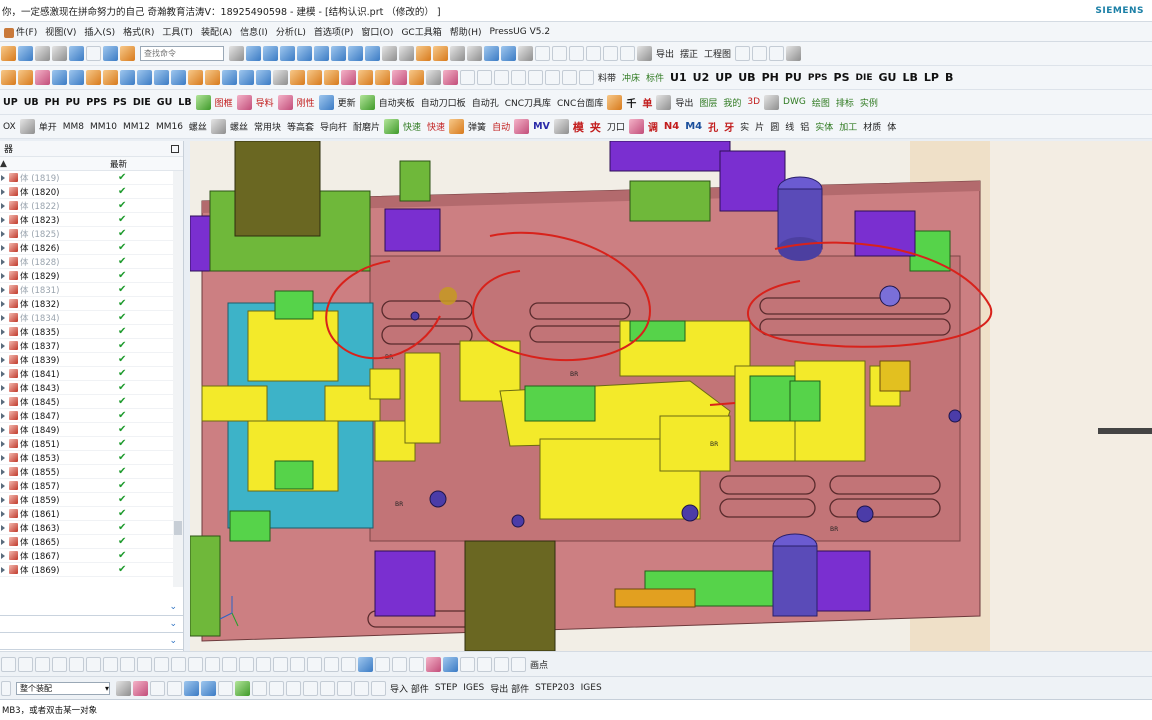 This screenshot has width=1152, height=720. Describe the element at coordinates (25, 53) in the screenshot. I see `save-icon` at that location.